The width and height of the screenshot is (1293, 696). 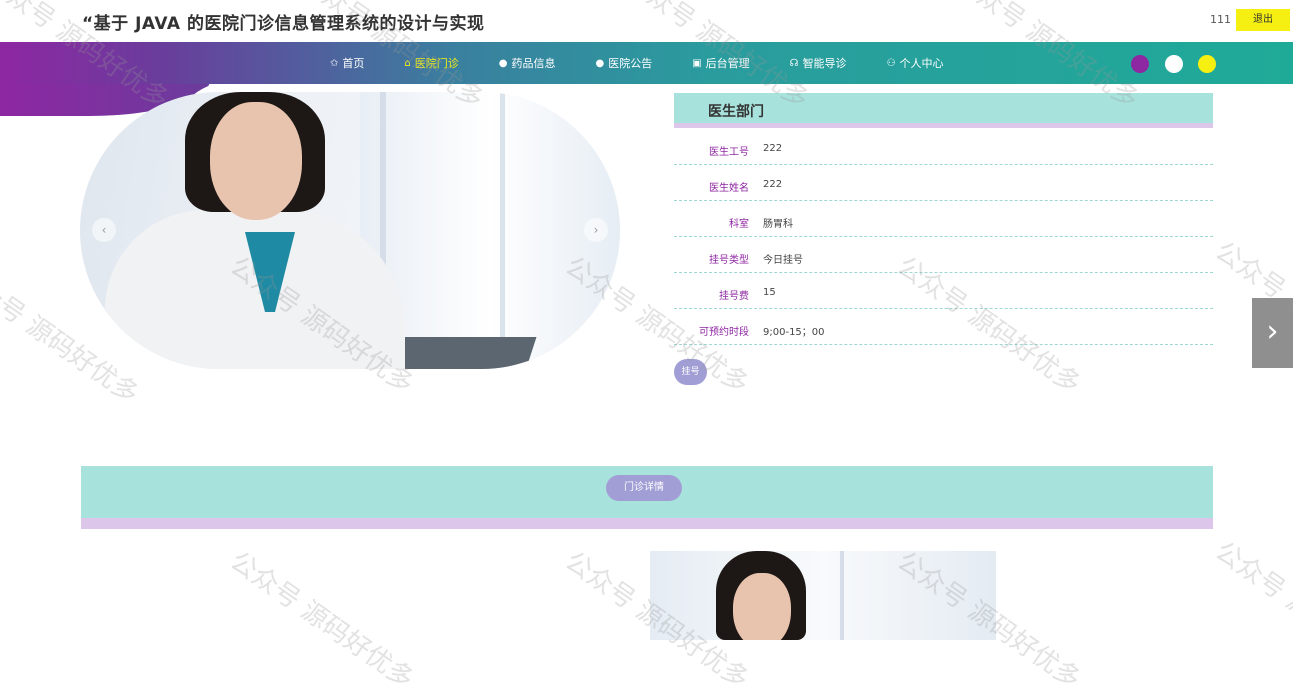 What do you see at coordinates (644, 488) in the screenshot?
I see `clinic-detail-tab: 门诊详情` at bounding box center [644, 488].